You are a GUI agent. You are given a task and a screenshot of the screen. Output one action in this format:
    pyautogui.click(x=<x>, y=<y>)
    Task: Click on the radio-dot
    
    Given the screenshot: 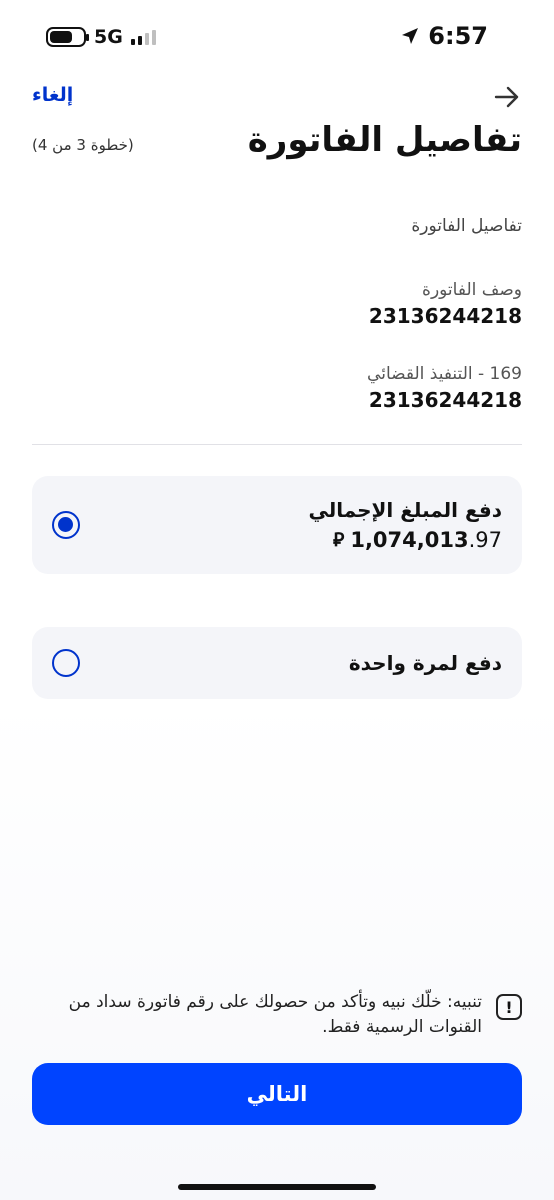 What is the action you would take?
    pyautogui.click(x=65, y=524)
    